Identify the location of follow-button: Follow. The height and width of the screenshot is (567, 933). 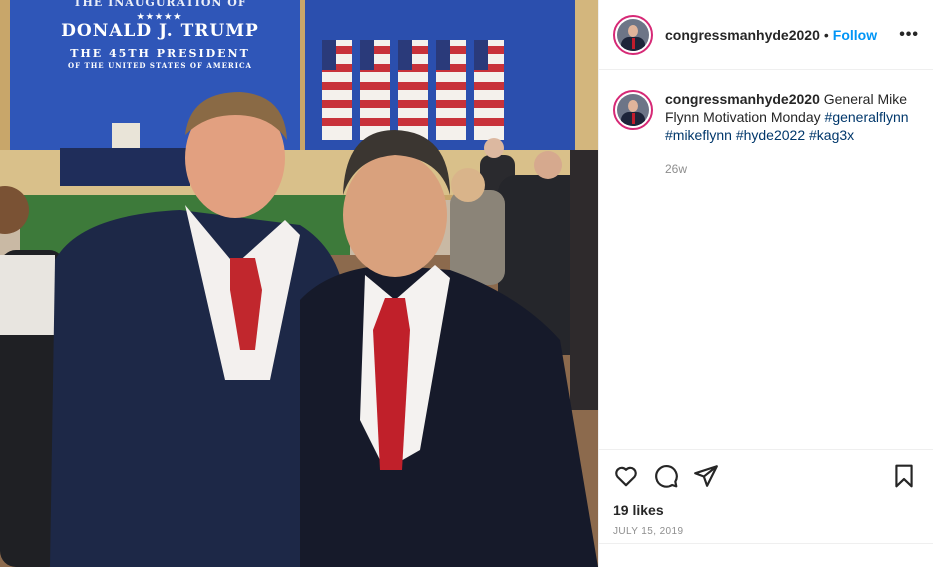
(855, 35).